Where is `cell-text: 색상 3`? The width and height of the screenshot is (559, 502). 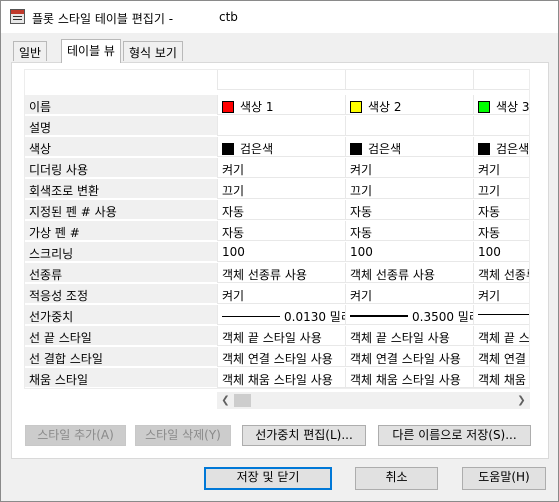 cell-text: 색상 3 is located at coordinates (513, 107).